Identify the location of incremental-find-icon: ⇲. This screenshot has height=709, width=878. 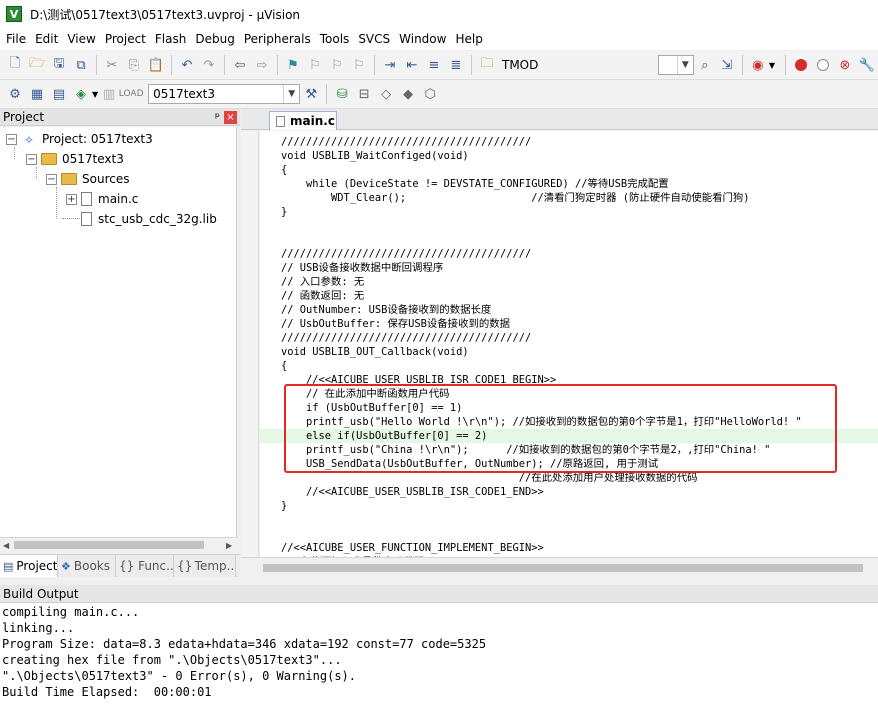
(727, 65).